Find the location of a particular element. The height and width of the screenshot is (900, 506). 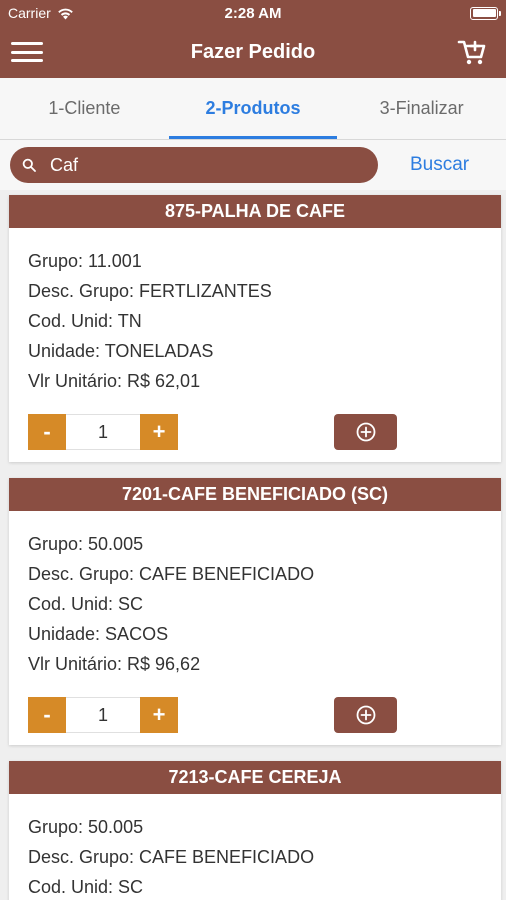

search-button: Buscar is located at coordinates (439, 165).